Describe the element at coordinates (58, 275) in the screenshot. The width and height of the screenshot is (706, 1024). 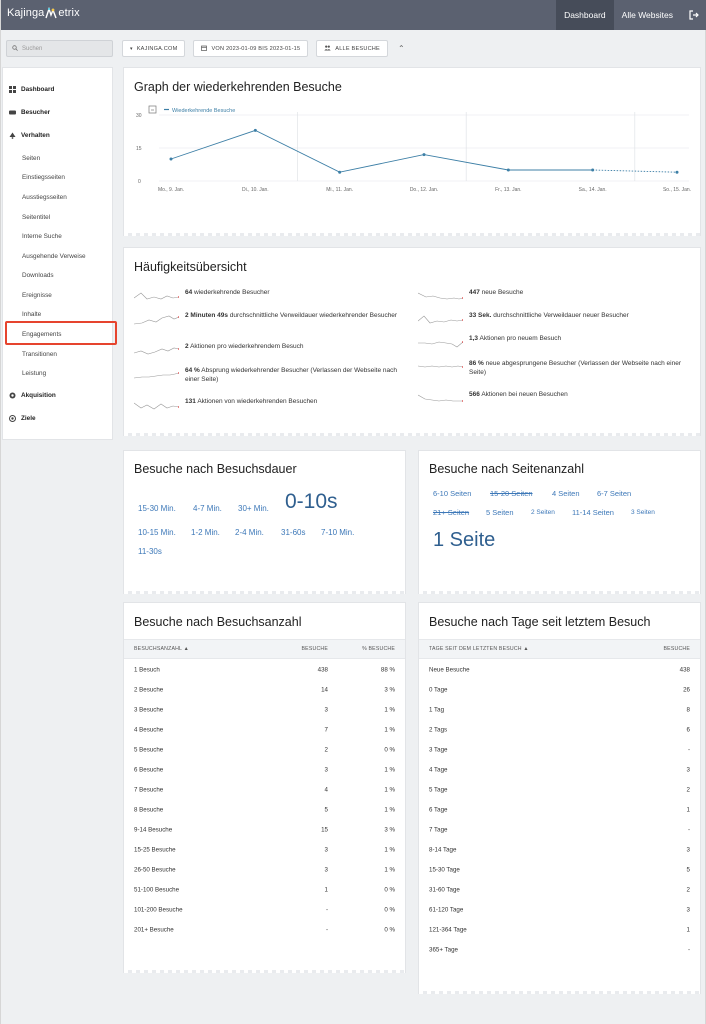
I see `sidebar-item-downloads: Downloads` at that location.